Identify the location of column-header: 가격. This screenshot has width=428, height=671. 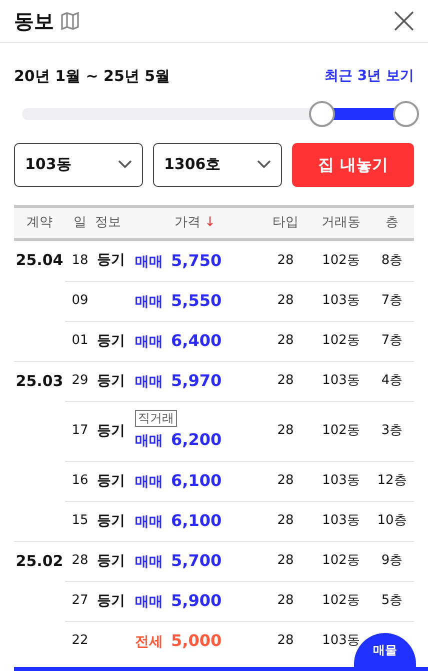
(187, 222).